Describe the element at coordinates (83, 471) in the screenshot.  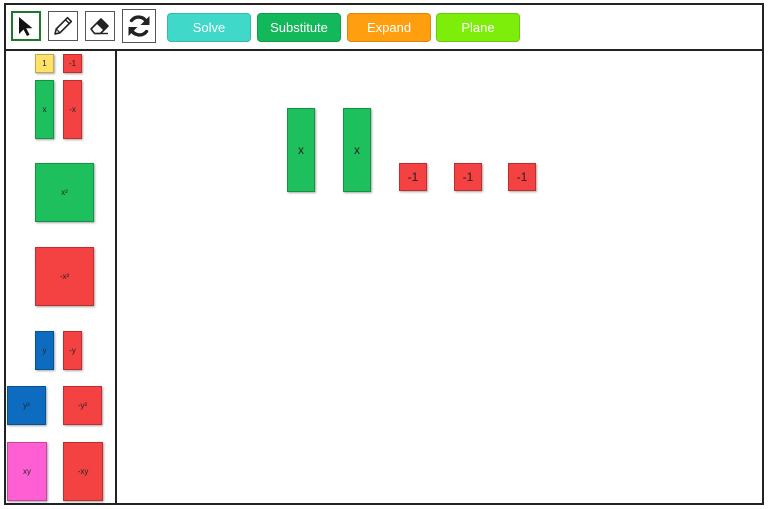
I see `xy-tile-negative: -xy` at that location.